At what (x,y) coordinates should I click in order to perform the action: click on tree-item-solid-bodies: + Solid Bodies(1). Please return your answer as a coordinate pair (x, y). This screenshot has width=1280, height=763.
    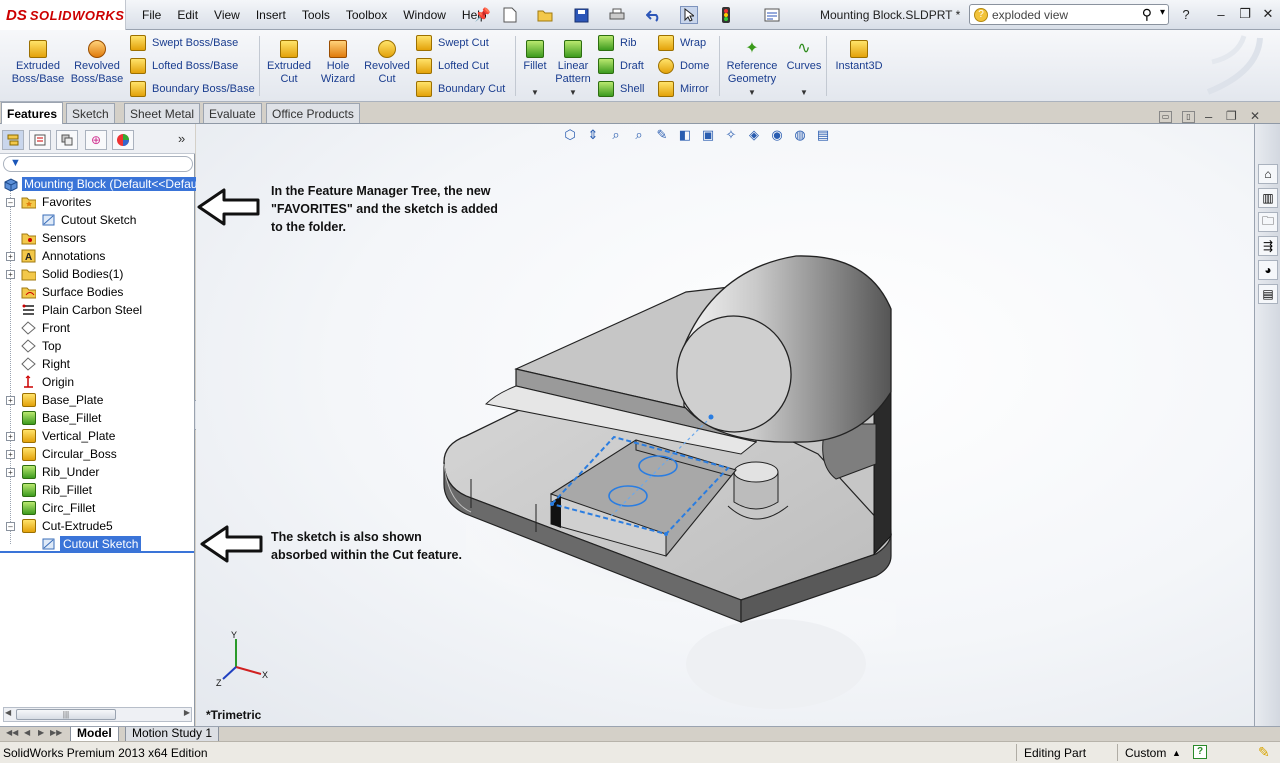
    Looking at the image, I should click on (97, 274).